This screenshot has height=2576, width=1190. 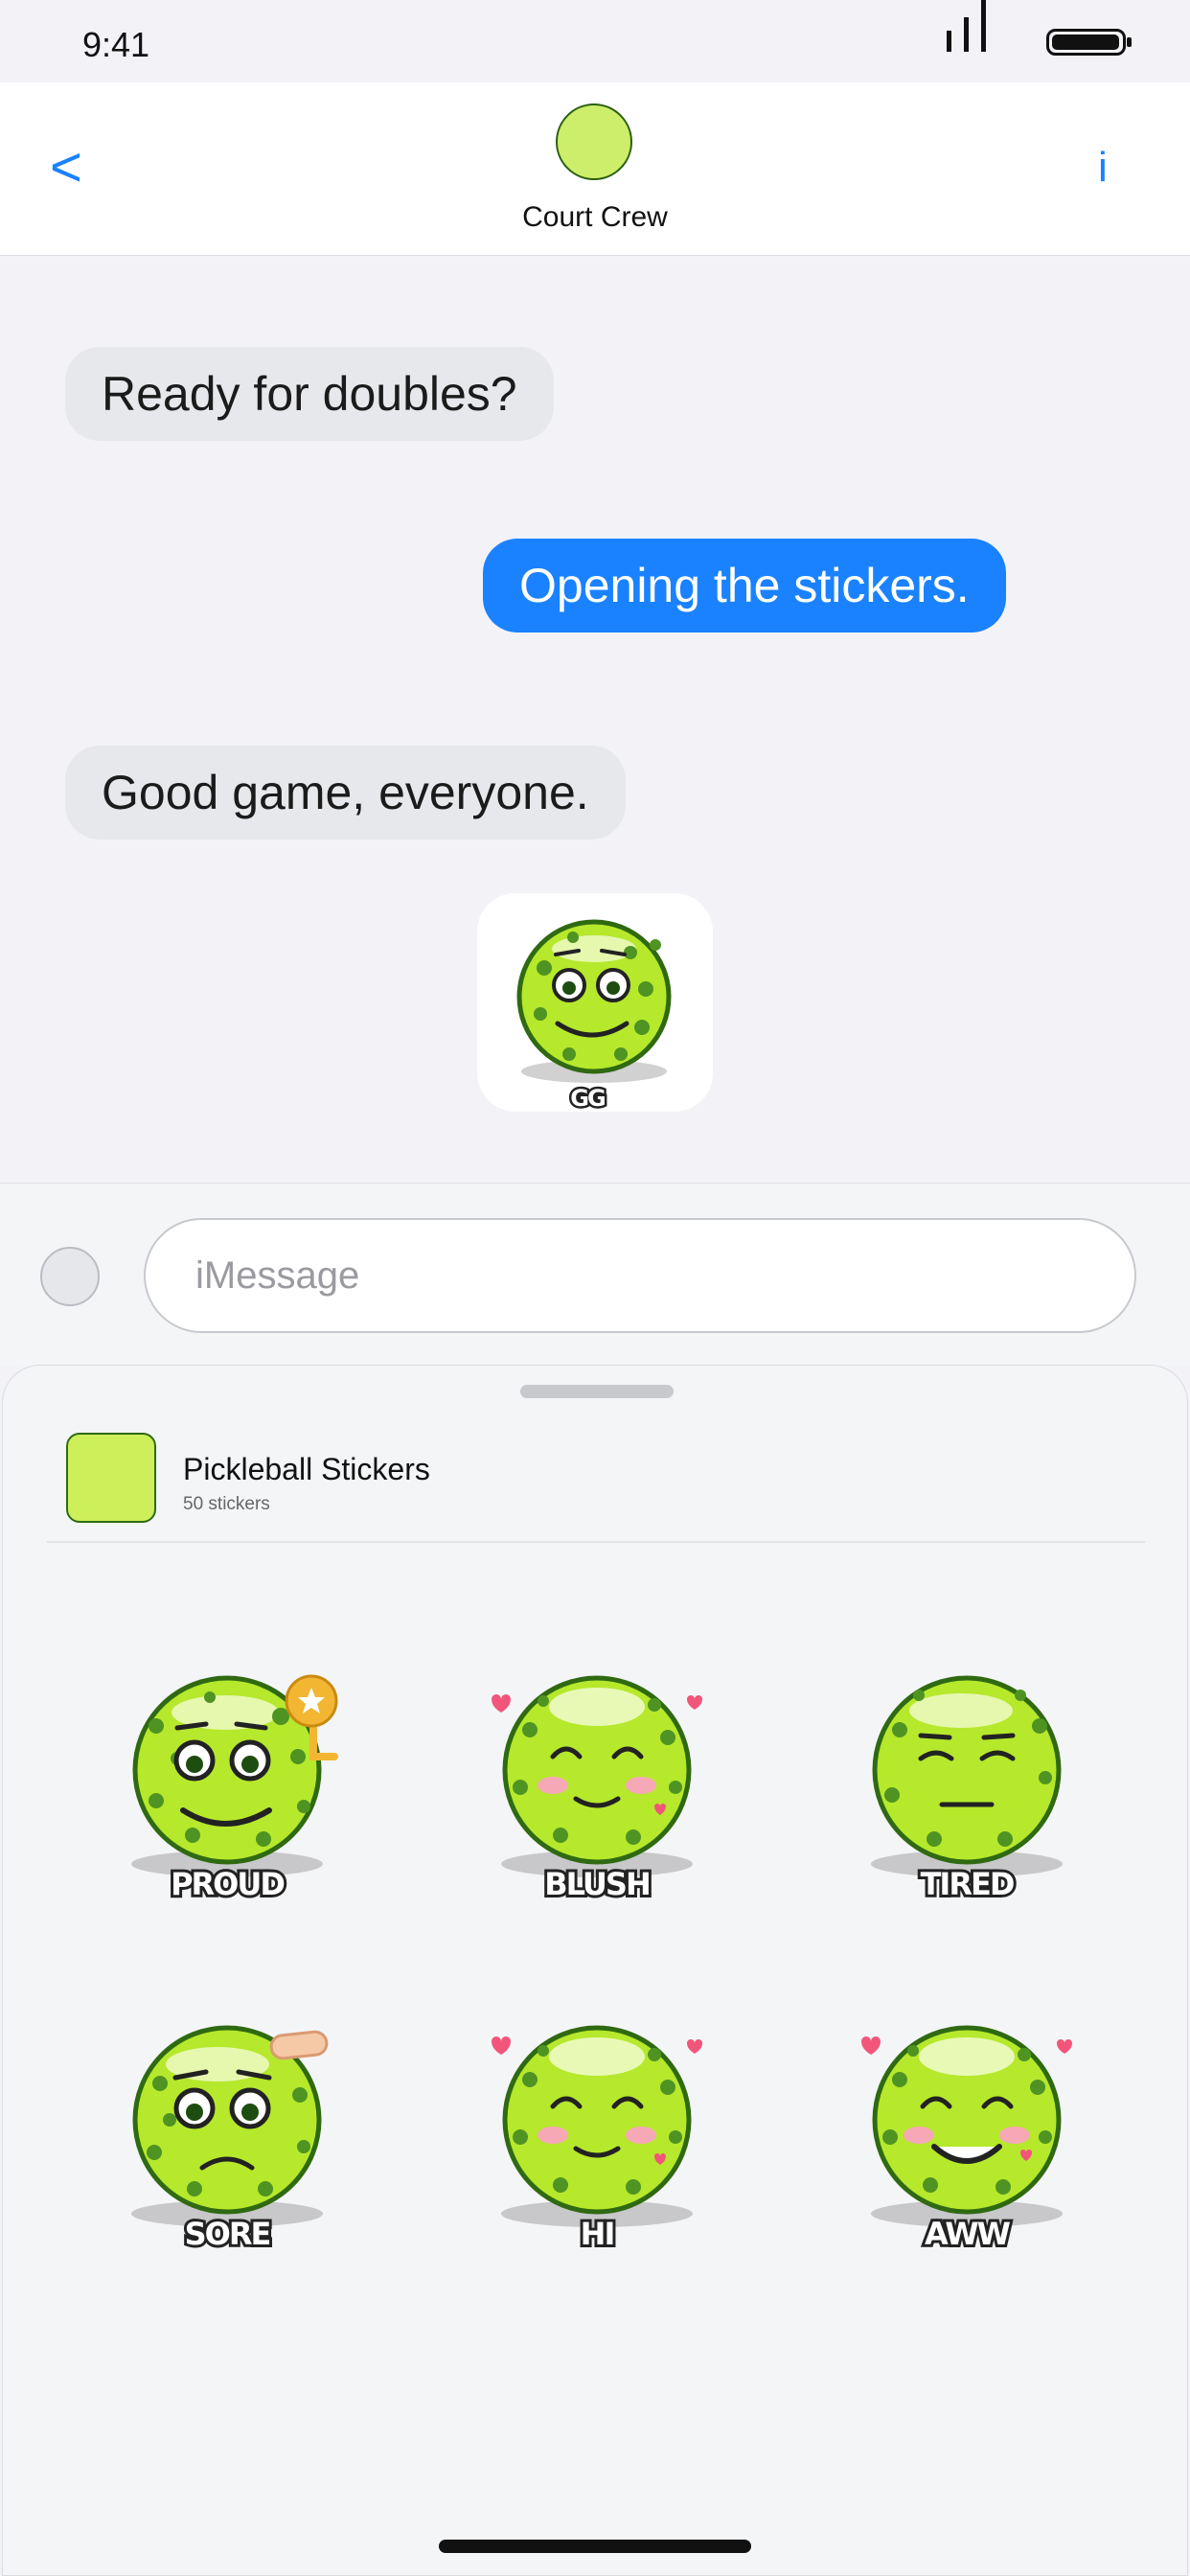 I want to click on sent-sticker-message: GG, so click(x=595, y=1004).